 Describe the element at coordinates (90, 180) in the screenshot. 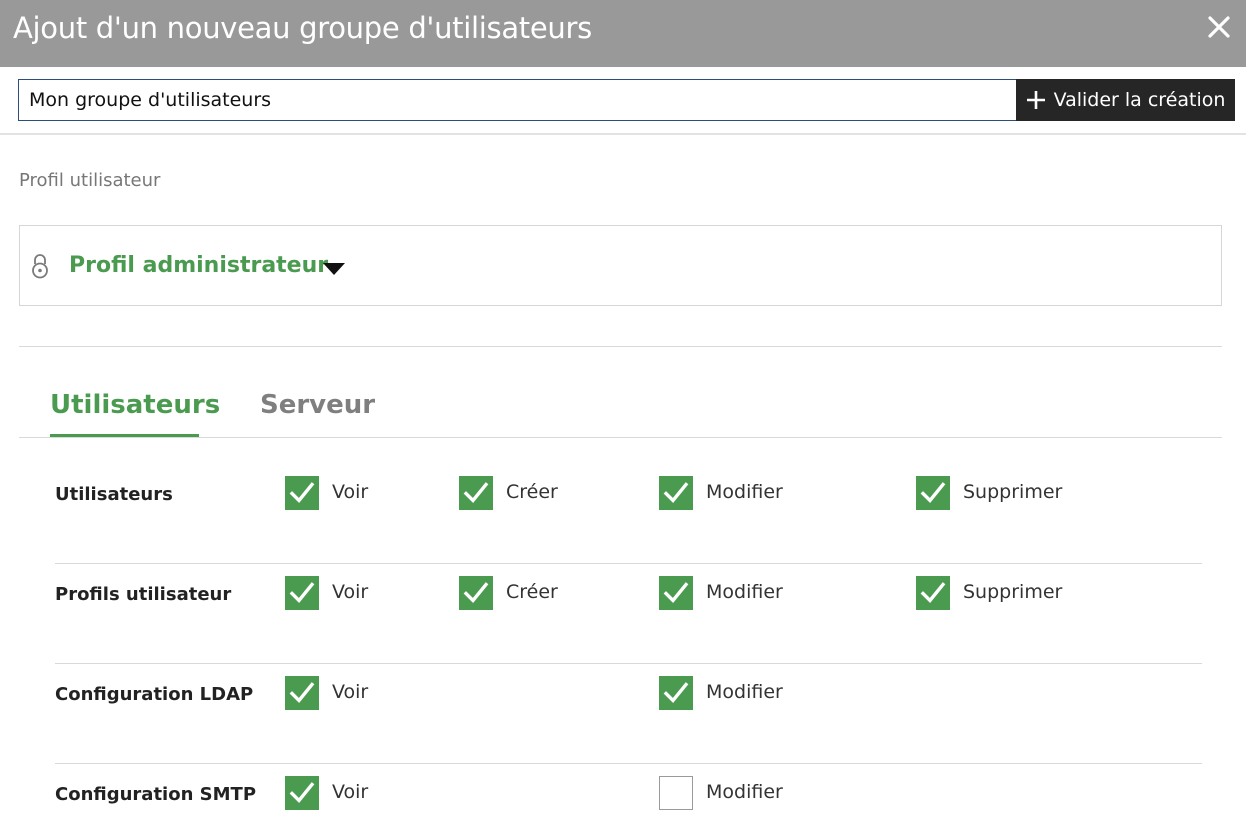

I see `profile-section-label: Profil utilisateur` at that location.